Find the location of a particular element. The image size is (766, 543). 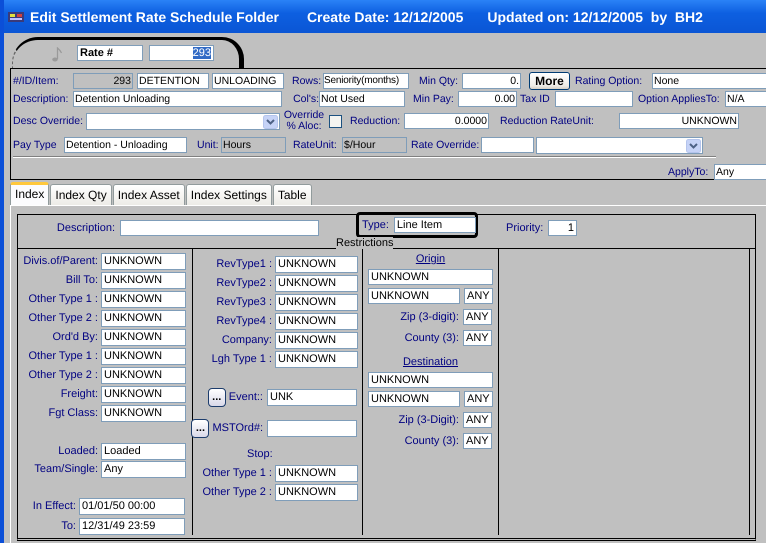

min-pay-field: 0.00 is located at coordinates (487, 99).